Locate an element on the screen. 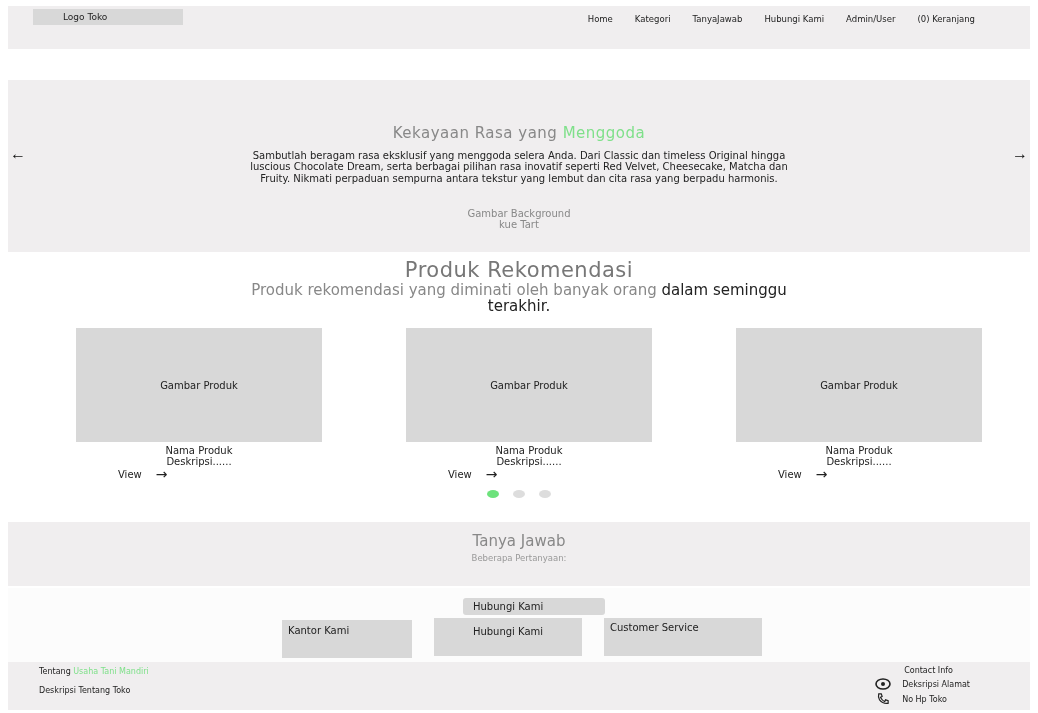 Image resolution: width=1038 pixels, height=713 pixels. contact-card: Customer Service is located at coordinates (683, 637).